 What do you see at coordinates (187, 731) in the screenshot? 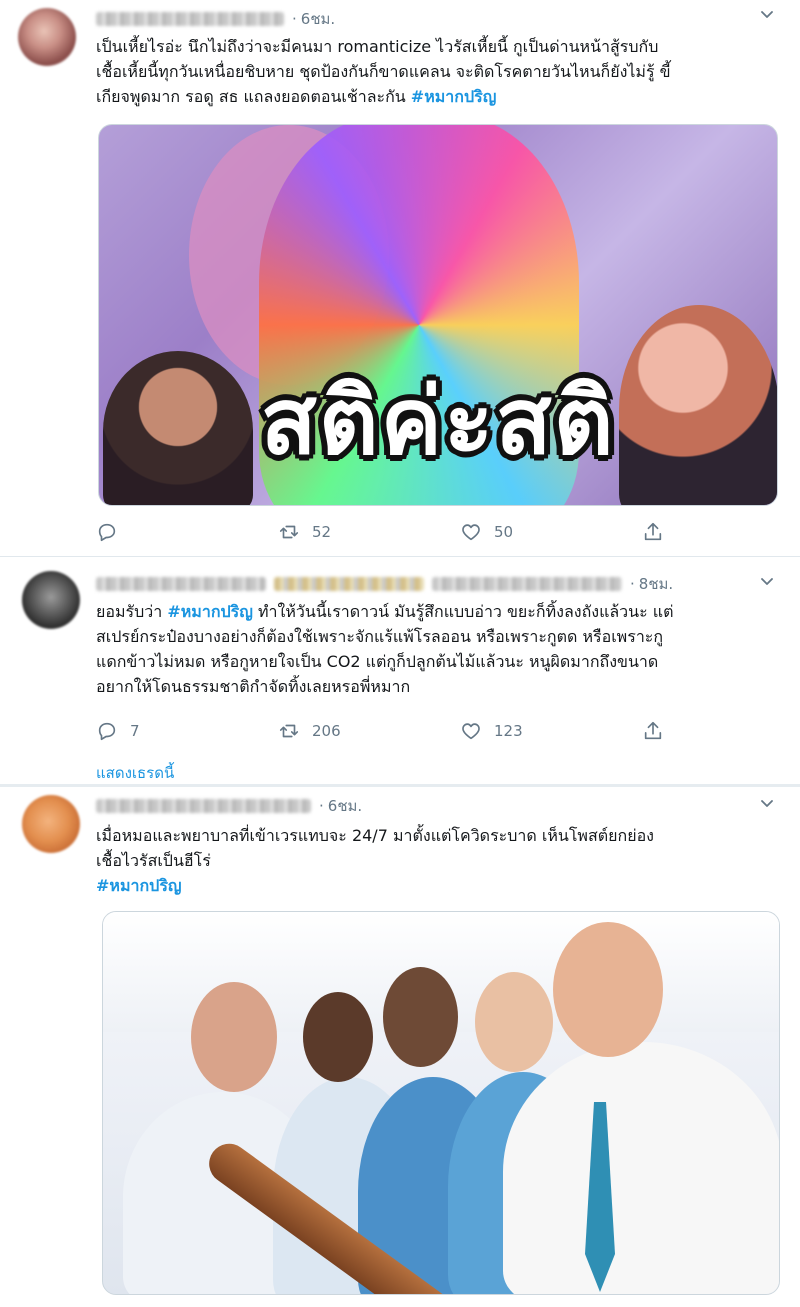
I see `reply-button: 7` at bounding box center [187, 731].